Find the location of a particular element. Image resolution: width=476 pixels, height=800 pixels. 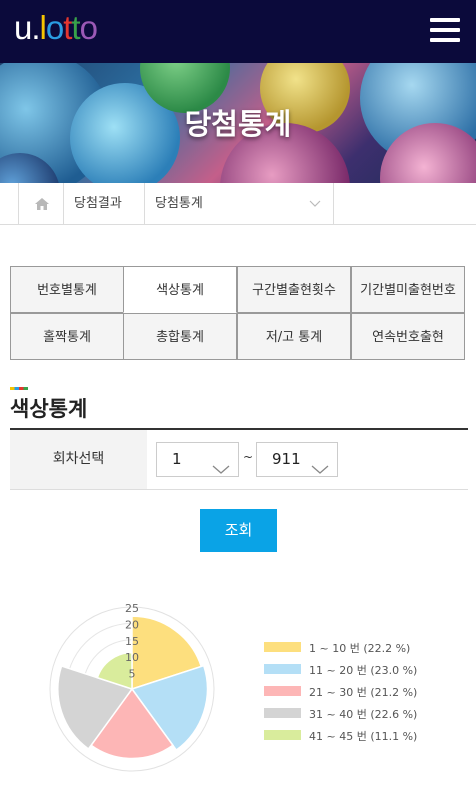

chart-tick-label: 20 is located at coordinates (132, 624).